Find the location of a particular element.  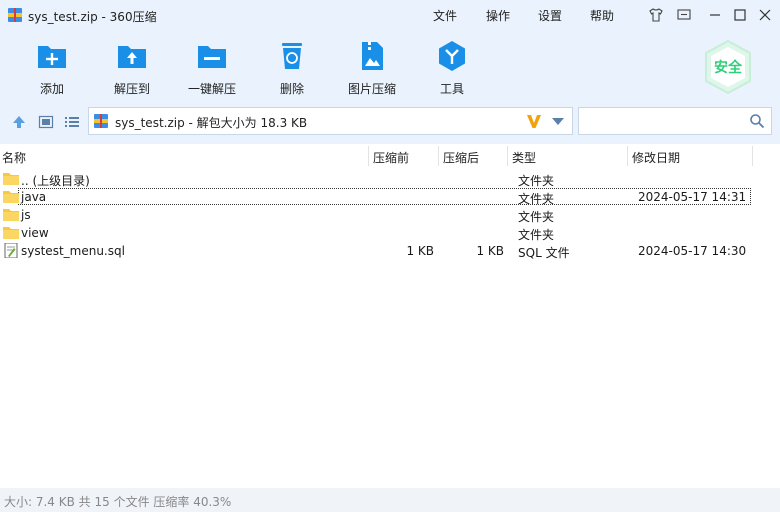

file-name: systest_menu.sql is located at coordinates (73, 251).